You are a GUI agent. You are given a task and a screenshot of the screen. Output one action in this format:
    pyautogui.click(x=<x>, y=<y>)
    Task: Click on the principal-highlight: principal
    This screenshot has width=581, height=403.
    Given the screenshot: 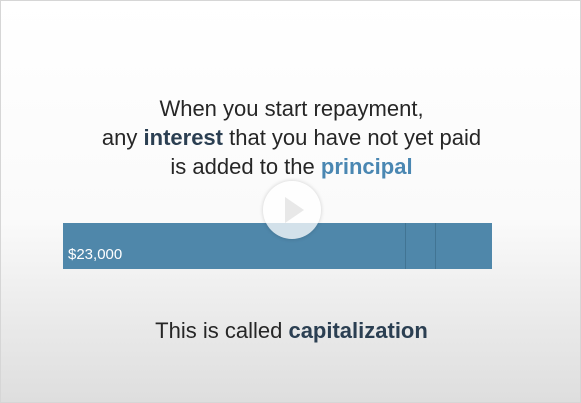 What is the action you would take?
    pyautogui.click(x=366, y=166)
    